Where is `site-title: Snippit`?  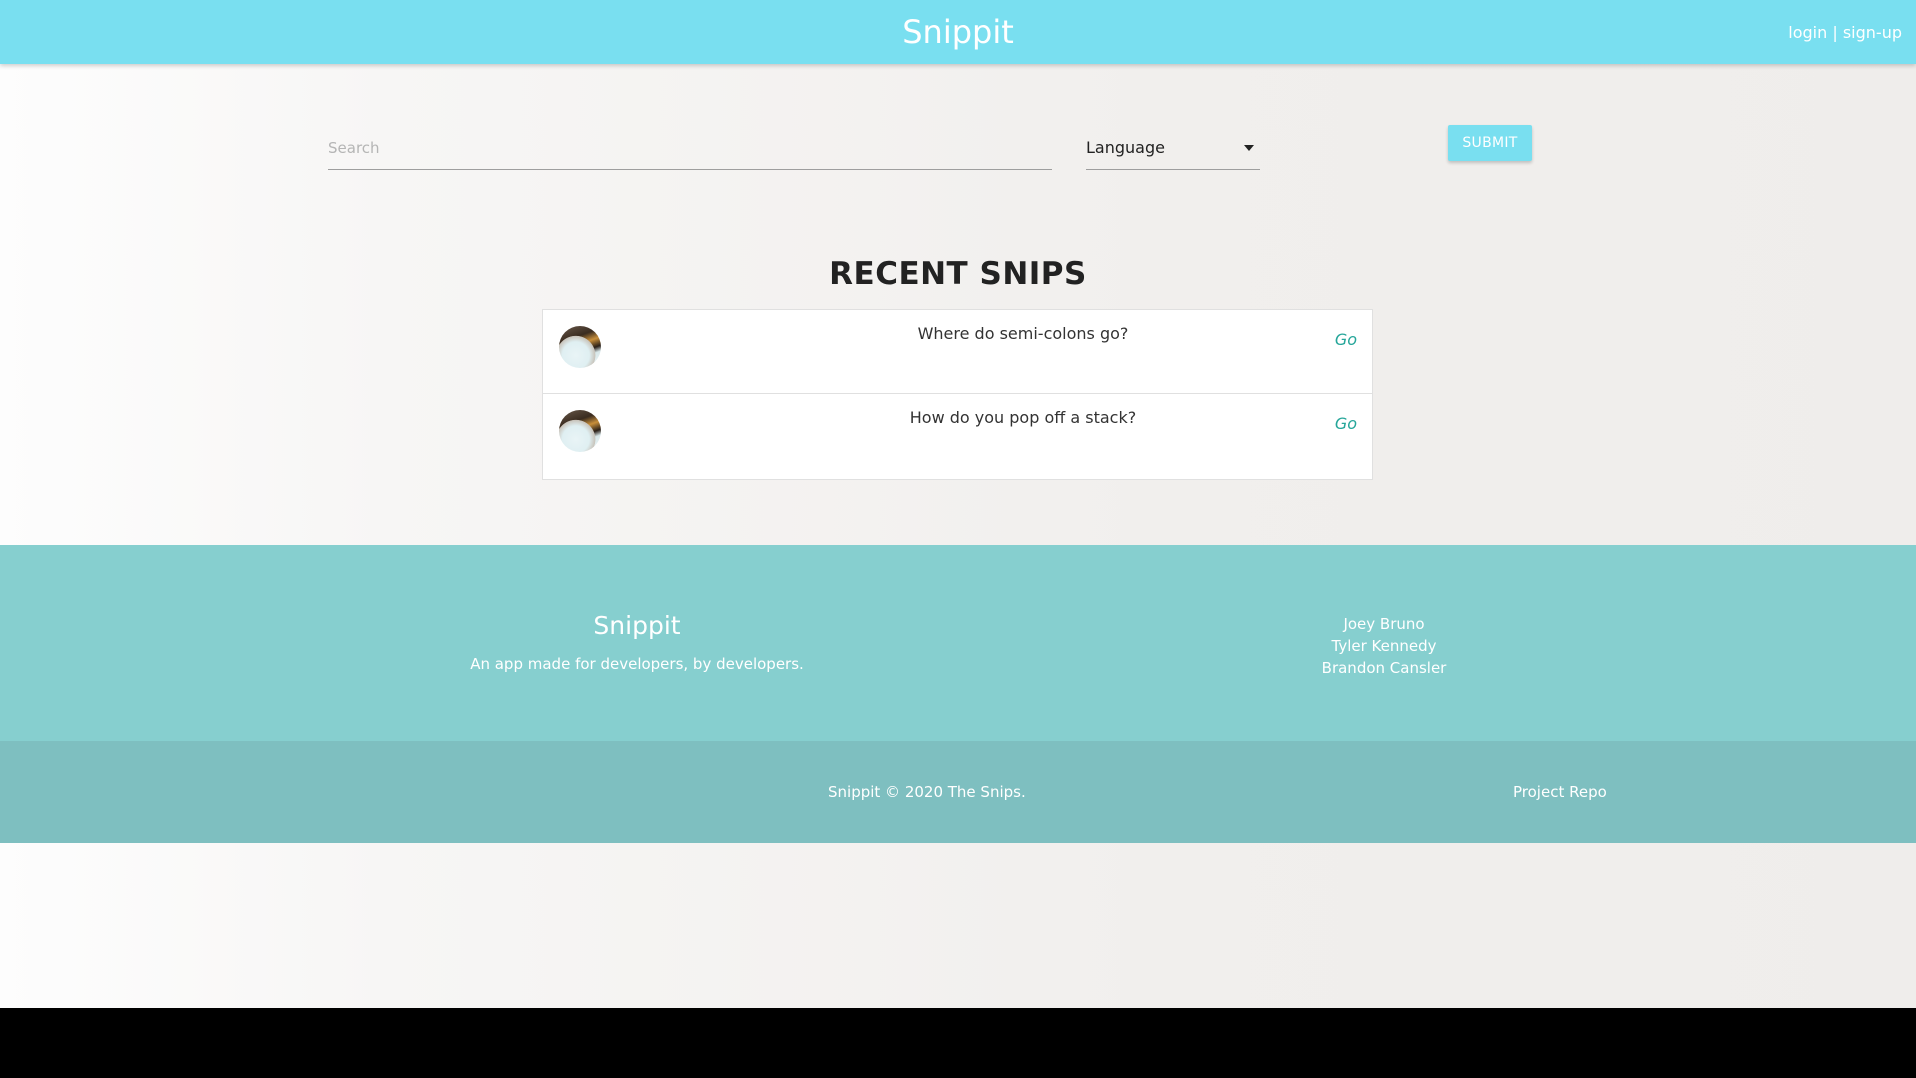
site-title: Snippit is located at coordinates (958, 32).